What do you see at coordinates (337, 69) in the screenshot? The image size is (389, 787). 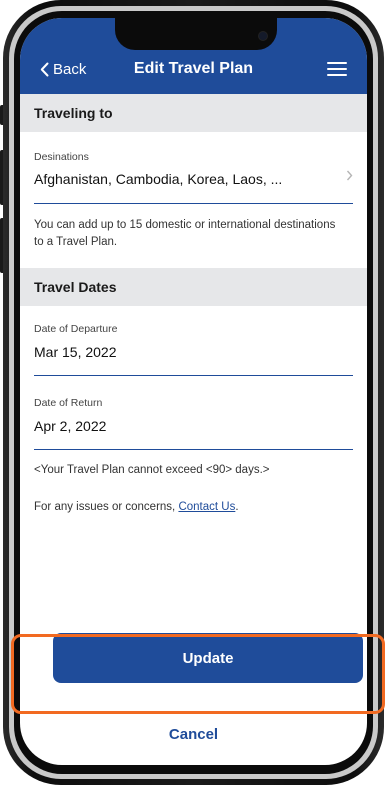 I see `hamburger-menu-icon` at bounding box center [337, 69].